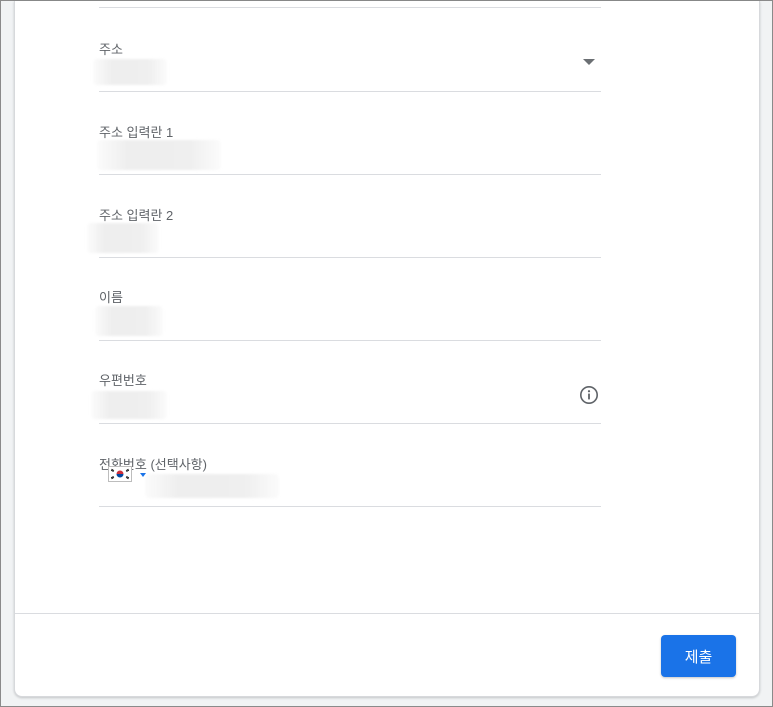  What do you see at coordinates (136, 215) in the screenshot?
I see `field-label: 주소 입력란 2` at bounding box center [136, 215].